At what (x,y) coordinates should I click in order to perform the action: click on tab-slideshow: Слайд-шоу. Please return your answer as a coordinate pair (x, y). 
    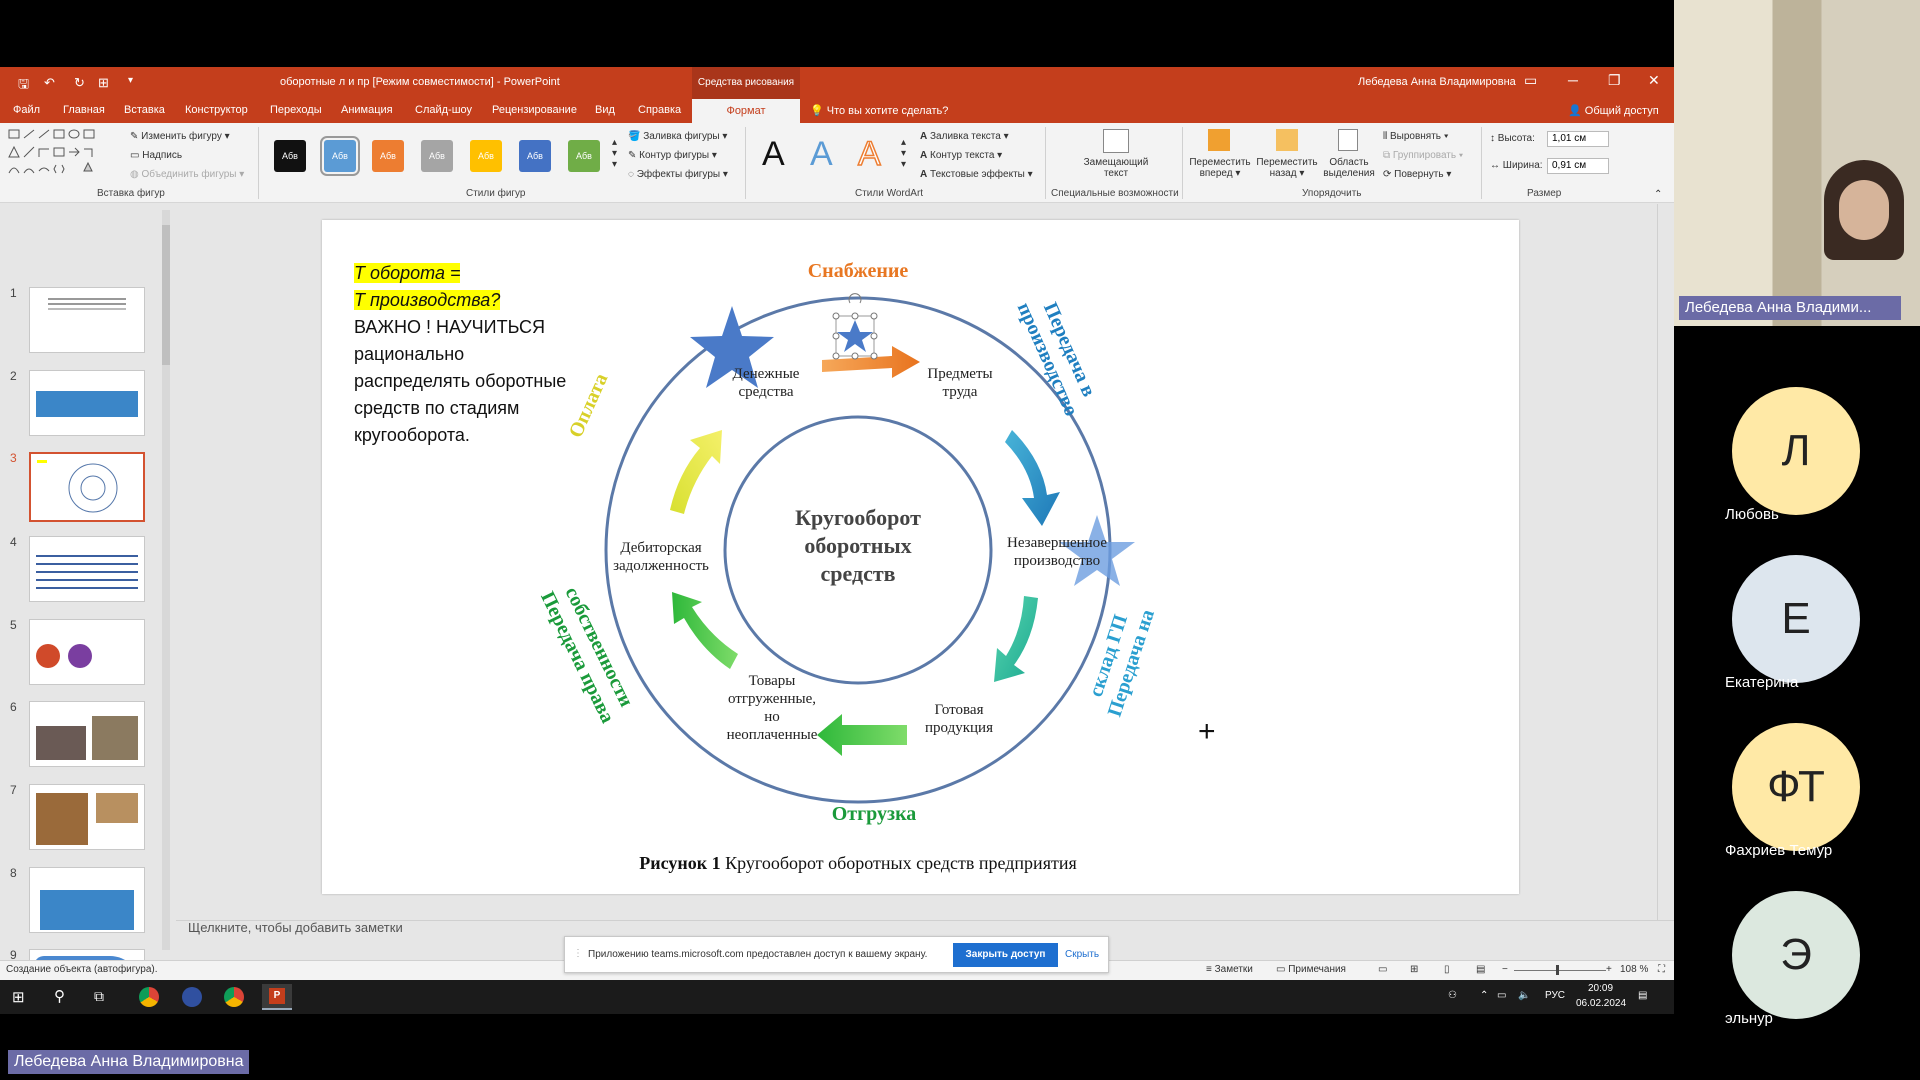
    Looking at the image, I should click on (443, 110).